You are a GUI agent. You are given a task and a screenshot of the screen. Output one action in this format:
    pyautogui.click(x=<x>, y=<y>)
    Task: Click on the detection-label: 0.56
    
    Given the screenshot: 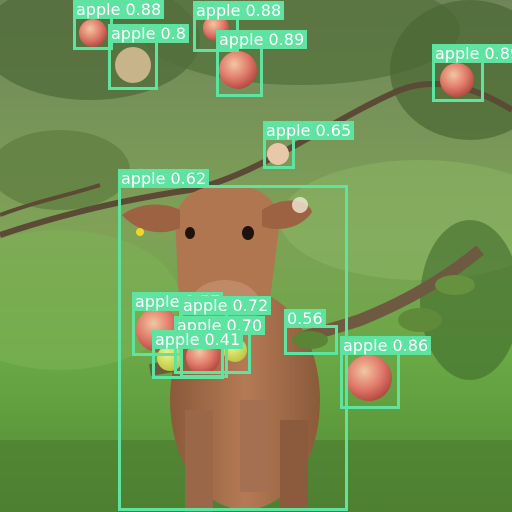 What is the action you would take?
    pyautogui.click(x=305, y=318)
    